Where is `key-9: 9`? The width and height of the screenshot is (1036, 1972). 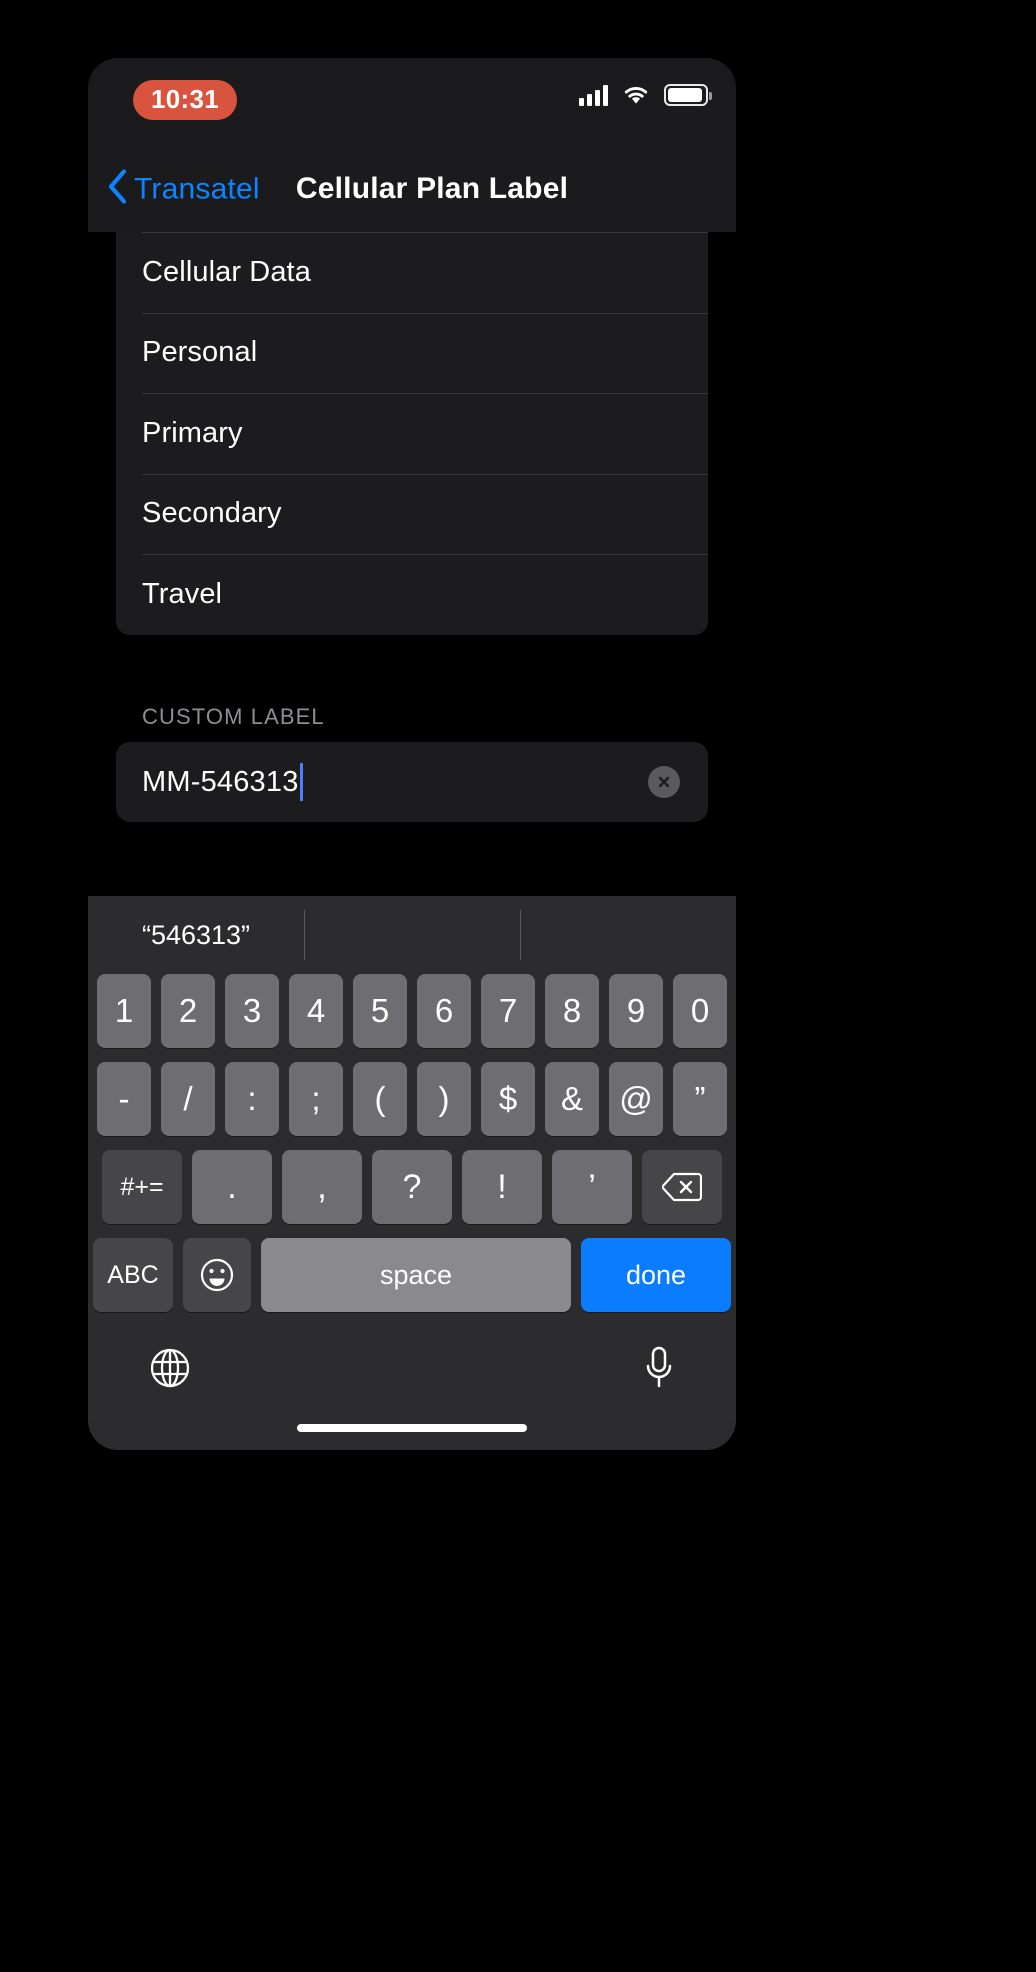
key-9: 9 is located at coordinates (636, 1011).